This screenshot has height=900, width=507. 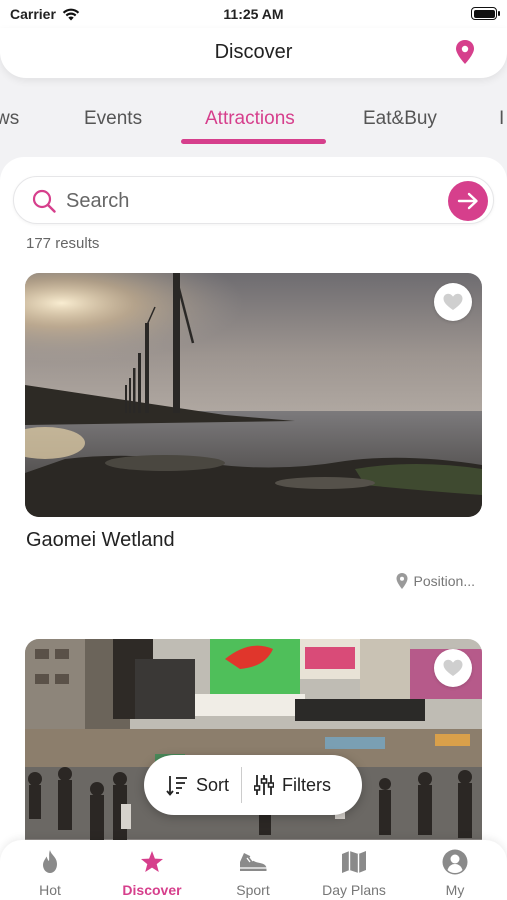 I want to click on search-submit-button, so click(x=468, y=201).